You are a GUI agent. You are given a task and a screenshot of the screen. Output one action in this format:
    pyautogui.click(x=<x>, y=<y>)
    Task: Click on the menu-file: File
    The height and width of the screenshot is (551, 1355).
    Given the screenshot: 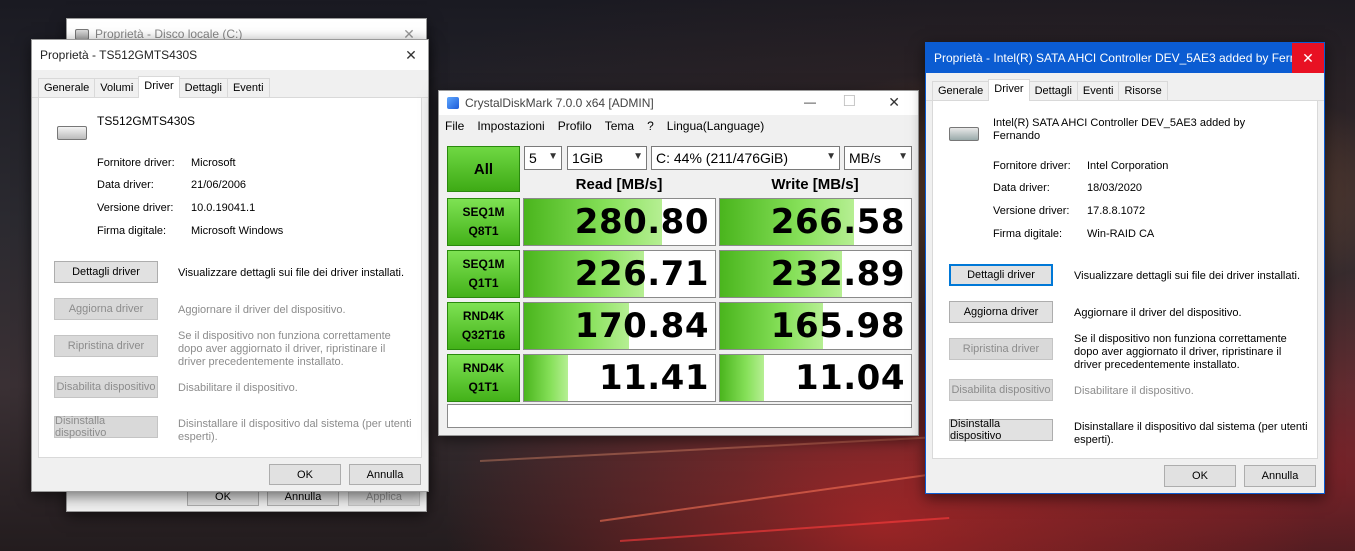 What is the action you would take?
    pyautogui.click(x=454, y=126)
    